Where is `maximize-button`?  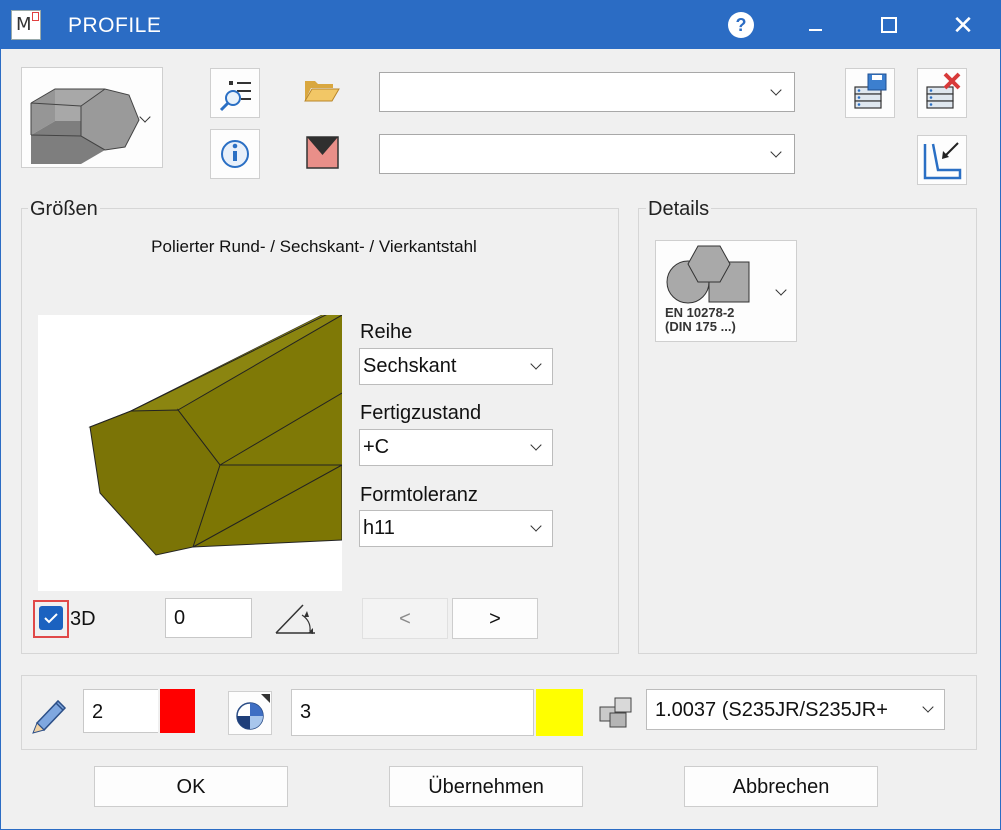 maximize-button is located at coordinates (889, 25).